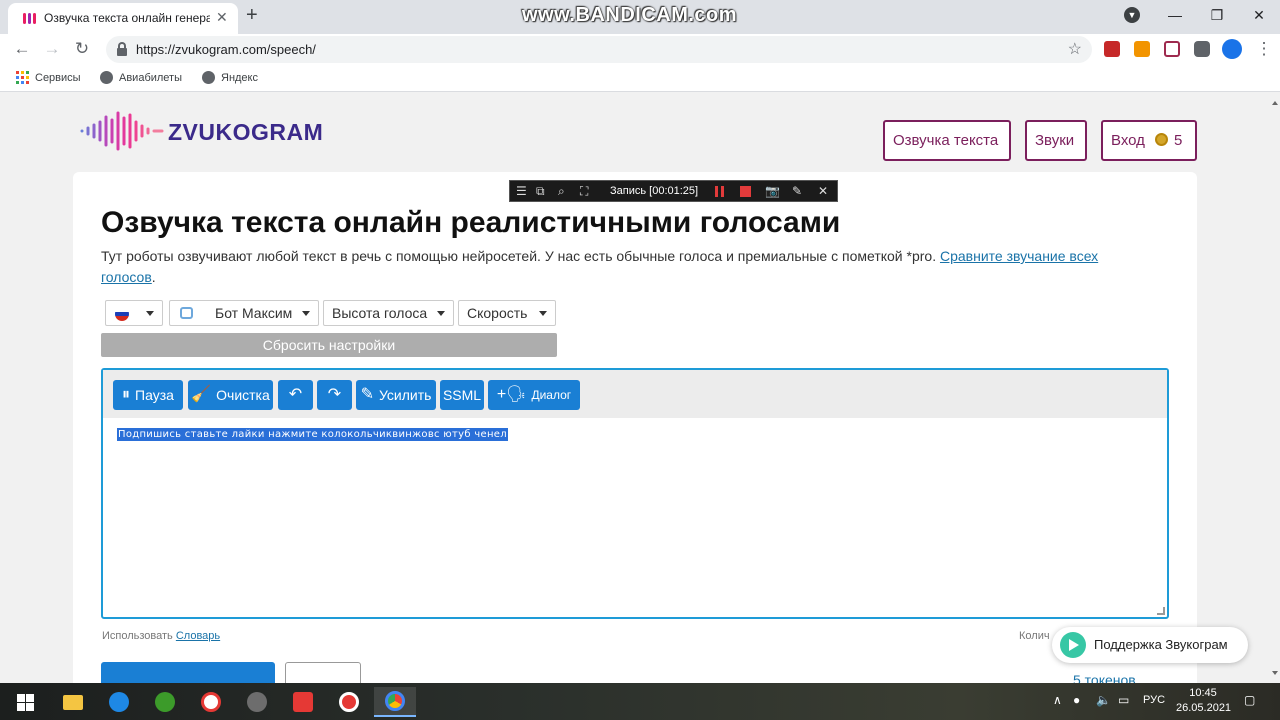 This screenshot has height=720, width=1280. Describe the element at coordinates (1034, 636) in the screenshot. I see `character-count-label: Колич` at that location.